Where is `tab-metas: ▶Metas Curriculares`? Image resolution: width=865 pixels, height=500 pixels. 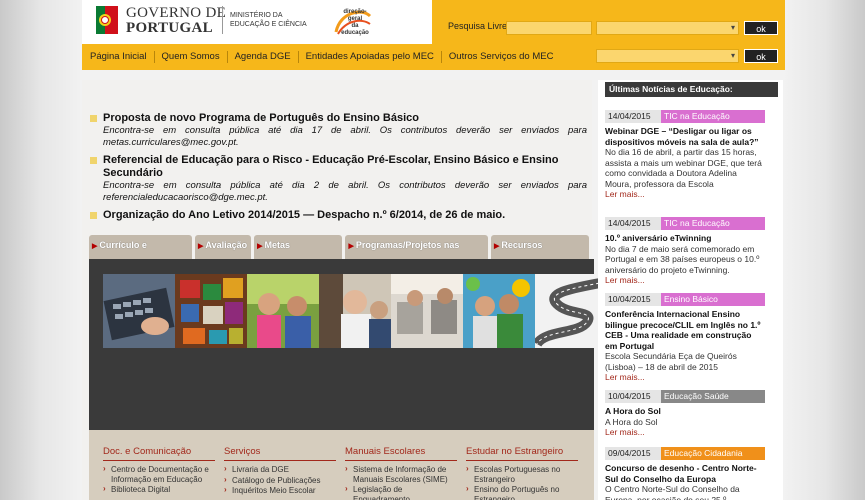
tab-metas: ▶Metas Curriculares is located at coordinates (298, 253).